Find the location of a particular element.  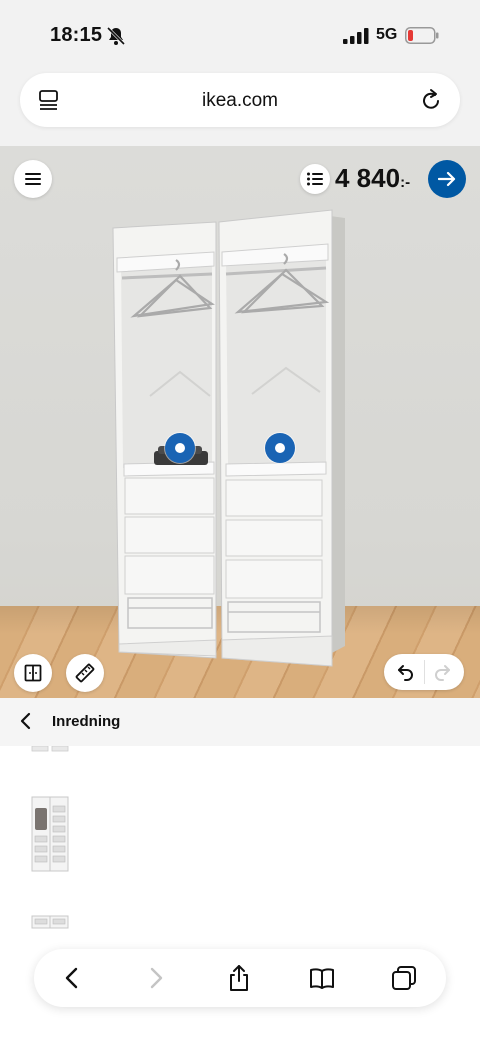

ruler-icon is located at coordinates (85, 673).